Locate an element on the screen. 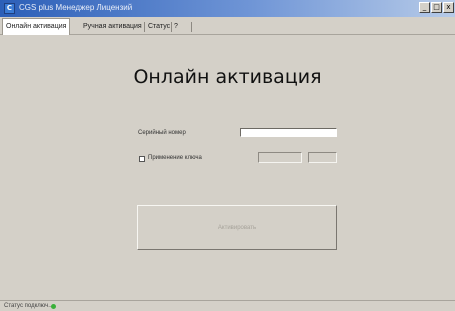 The width and height of the screenshot is (455, 311). tab-separator is located at coordinates (191, 27).